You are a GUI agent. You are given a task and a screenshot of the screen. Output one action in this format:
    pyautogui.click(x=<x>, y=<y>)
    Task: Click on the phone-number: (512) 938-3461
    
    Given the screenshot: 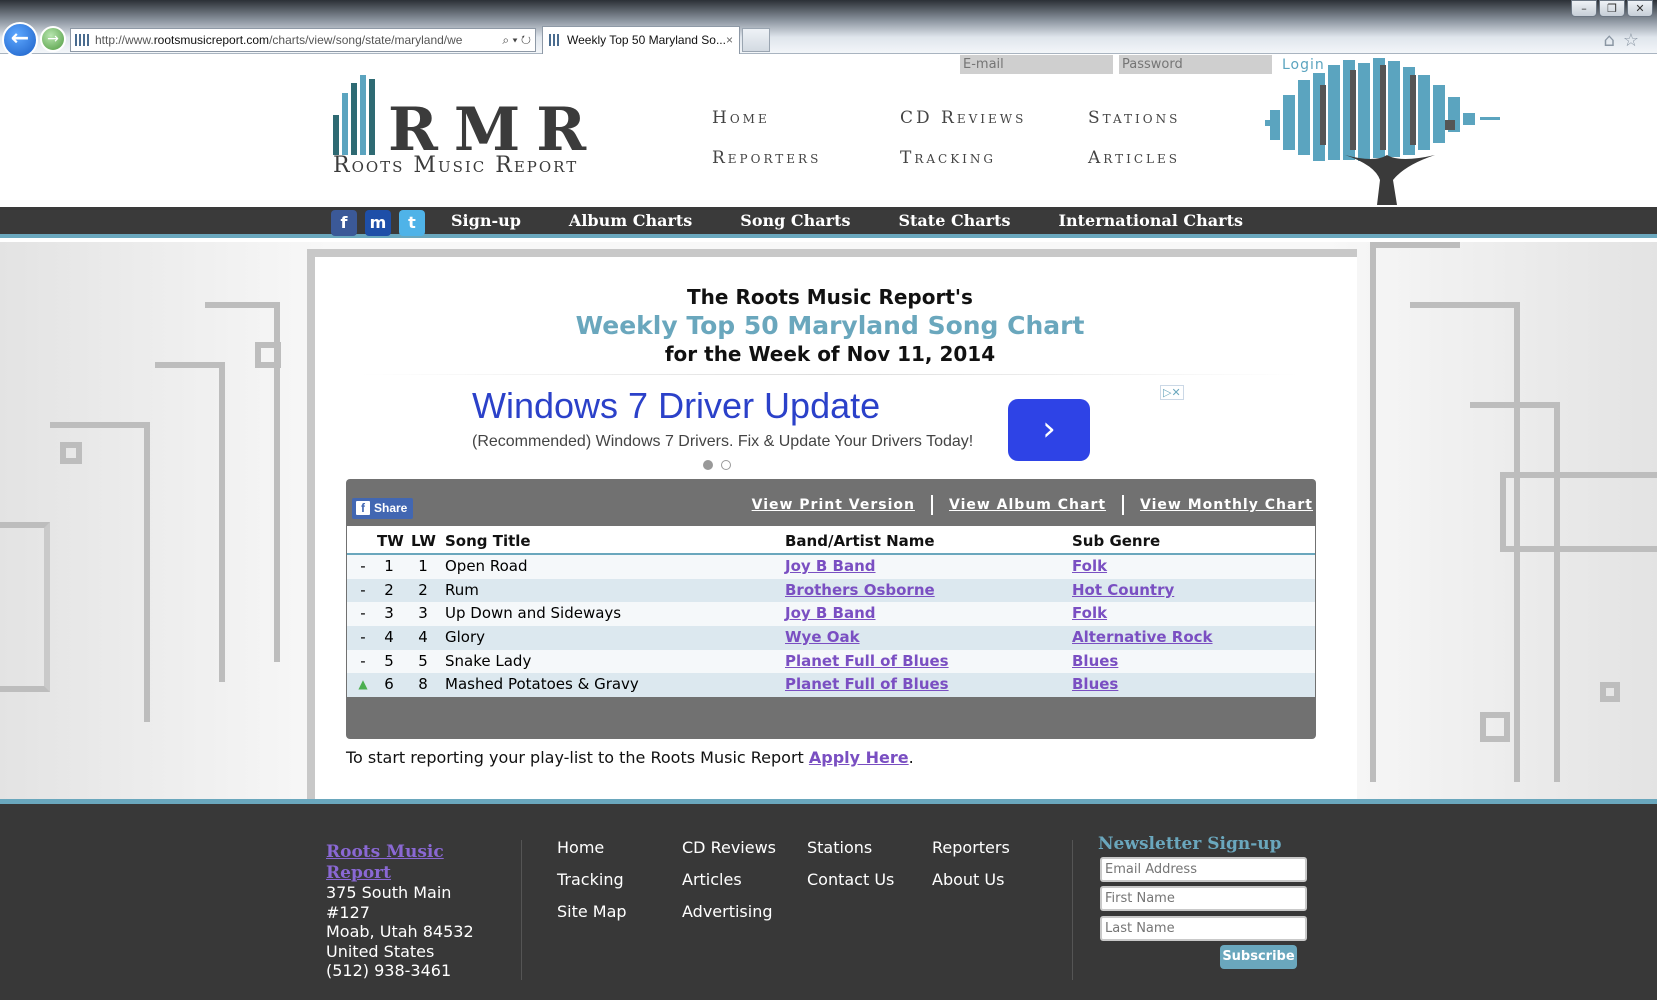 What is the action you would take?
    pyautogui.click(x=389, y=970)
    